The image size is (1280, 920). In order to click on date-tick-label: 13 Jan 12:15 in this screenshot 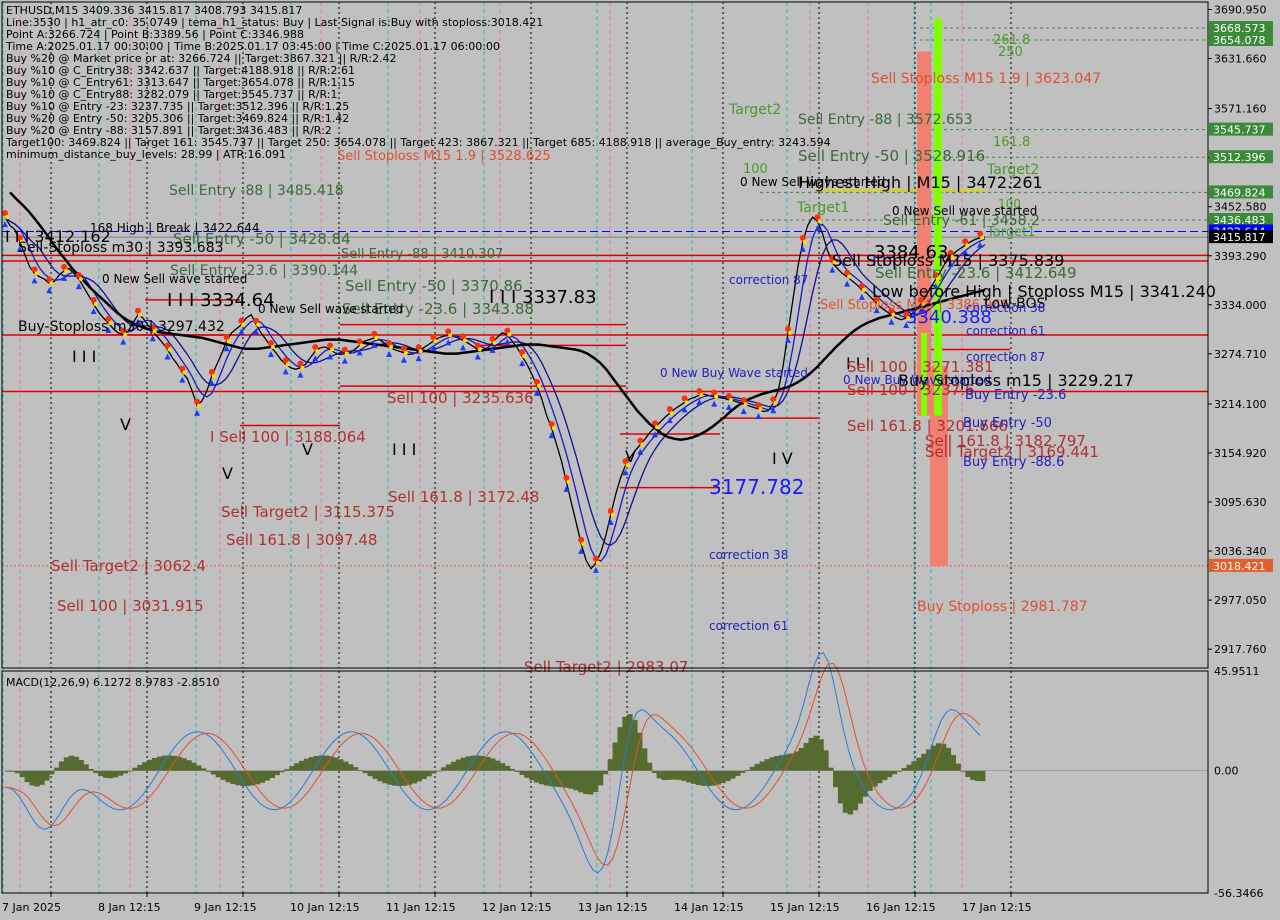, I will do `click(613, 907)`.